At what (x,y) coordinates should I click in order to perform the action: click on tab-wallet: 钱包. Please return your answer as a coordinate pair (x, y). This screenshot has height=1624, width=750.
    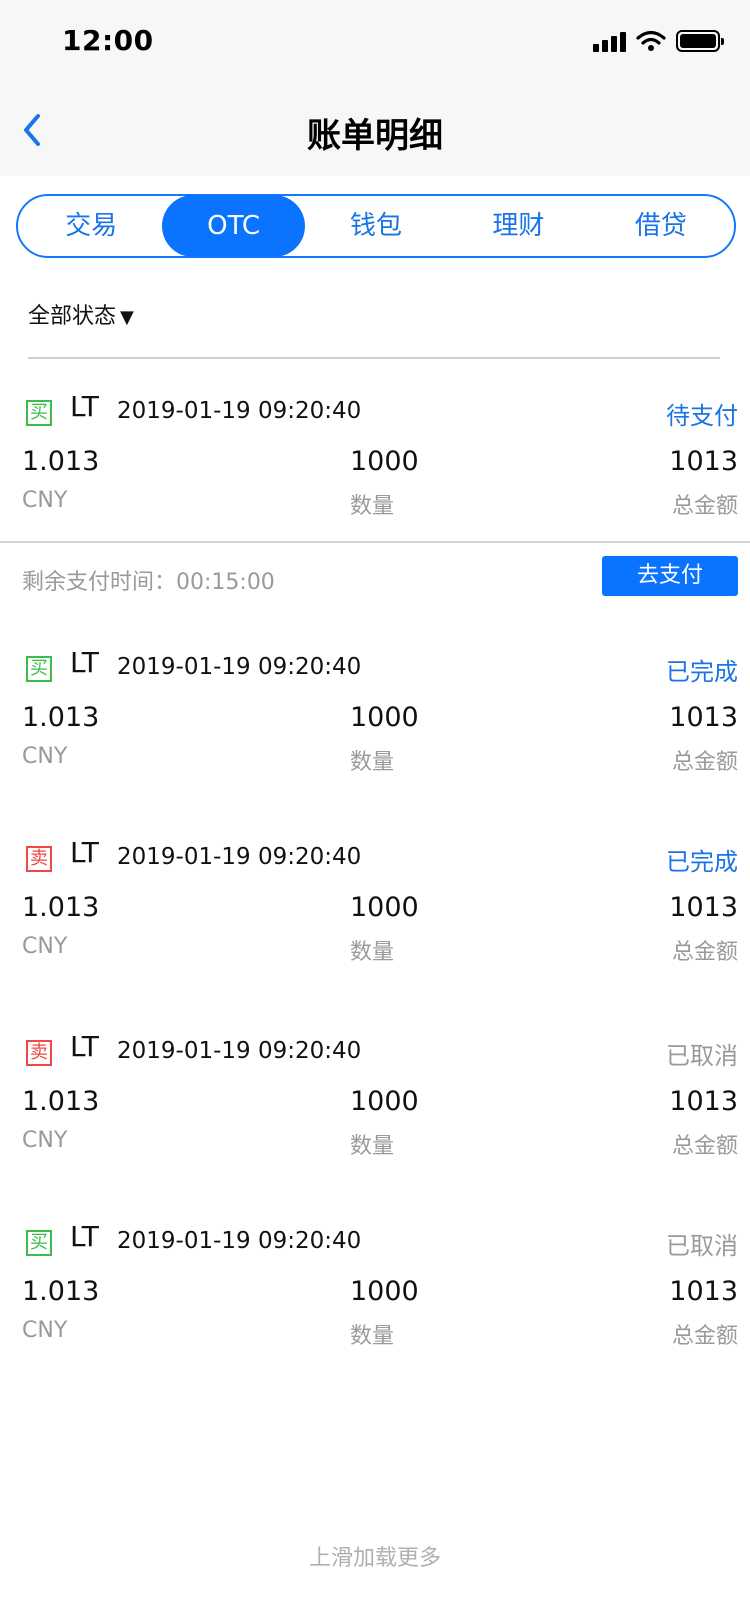
    Looking at the image, I should click on (376, 226).